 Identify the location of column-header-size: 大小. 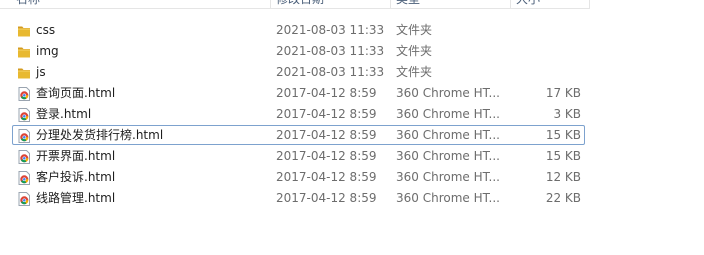
(528, 4).